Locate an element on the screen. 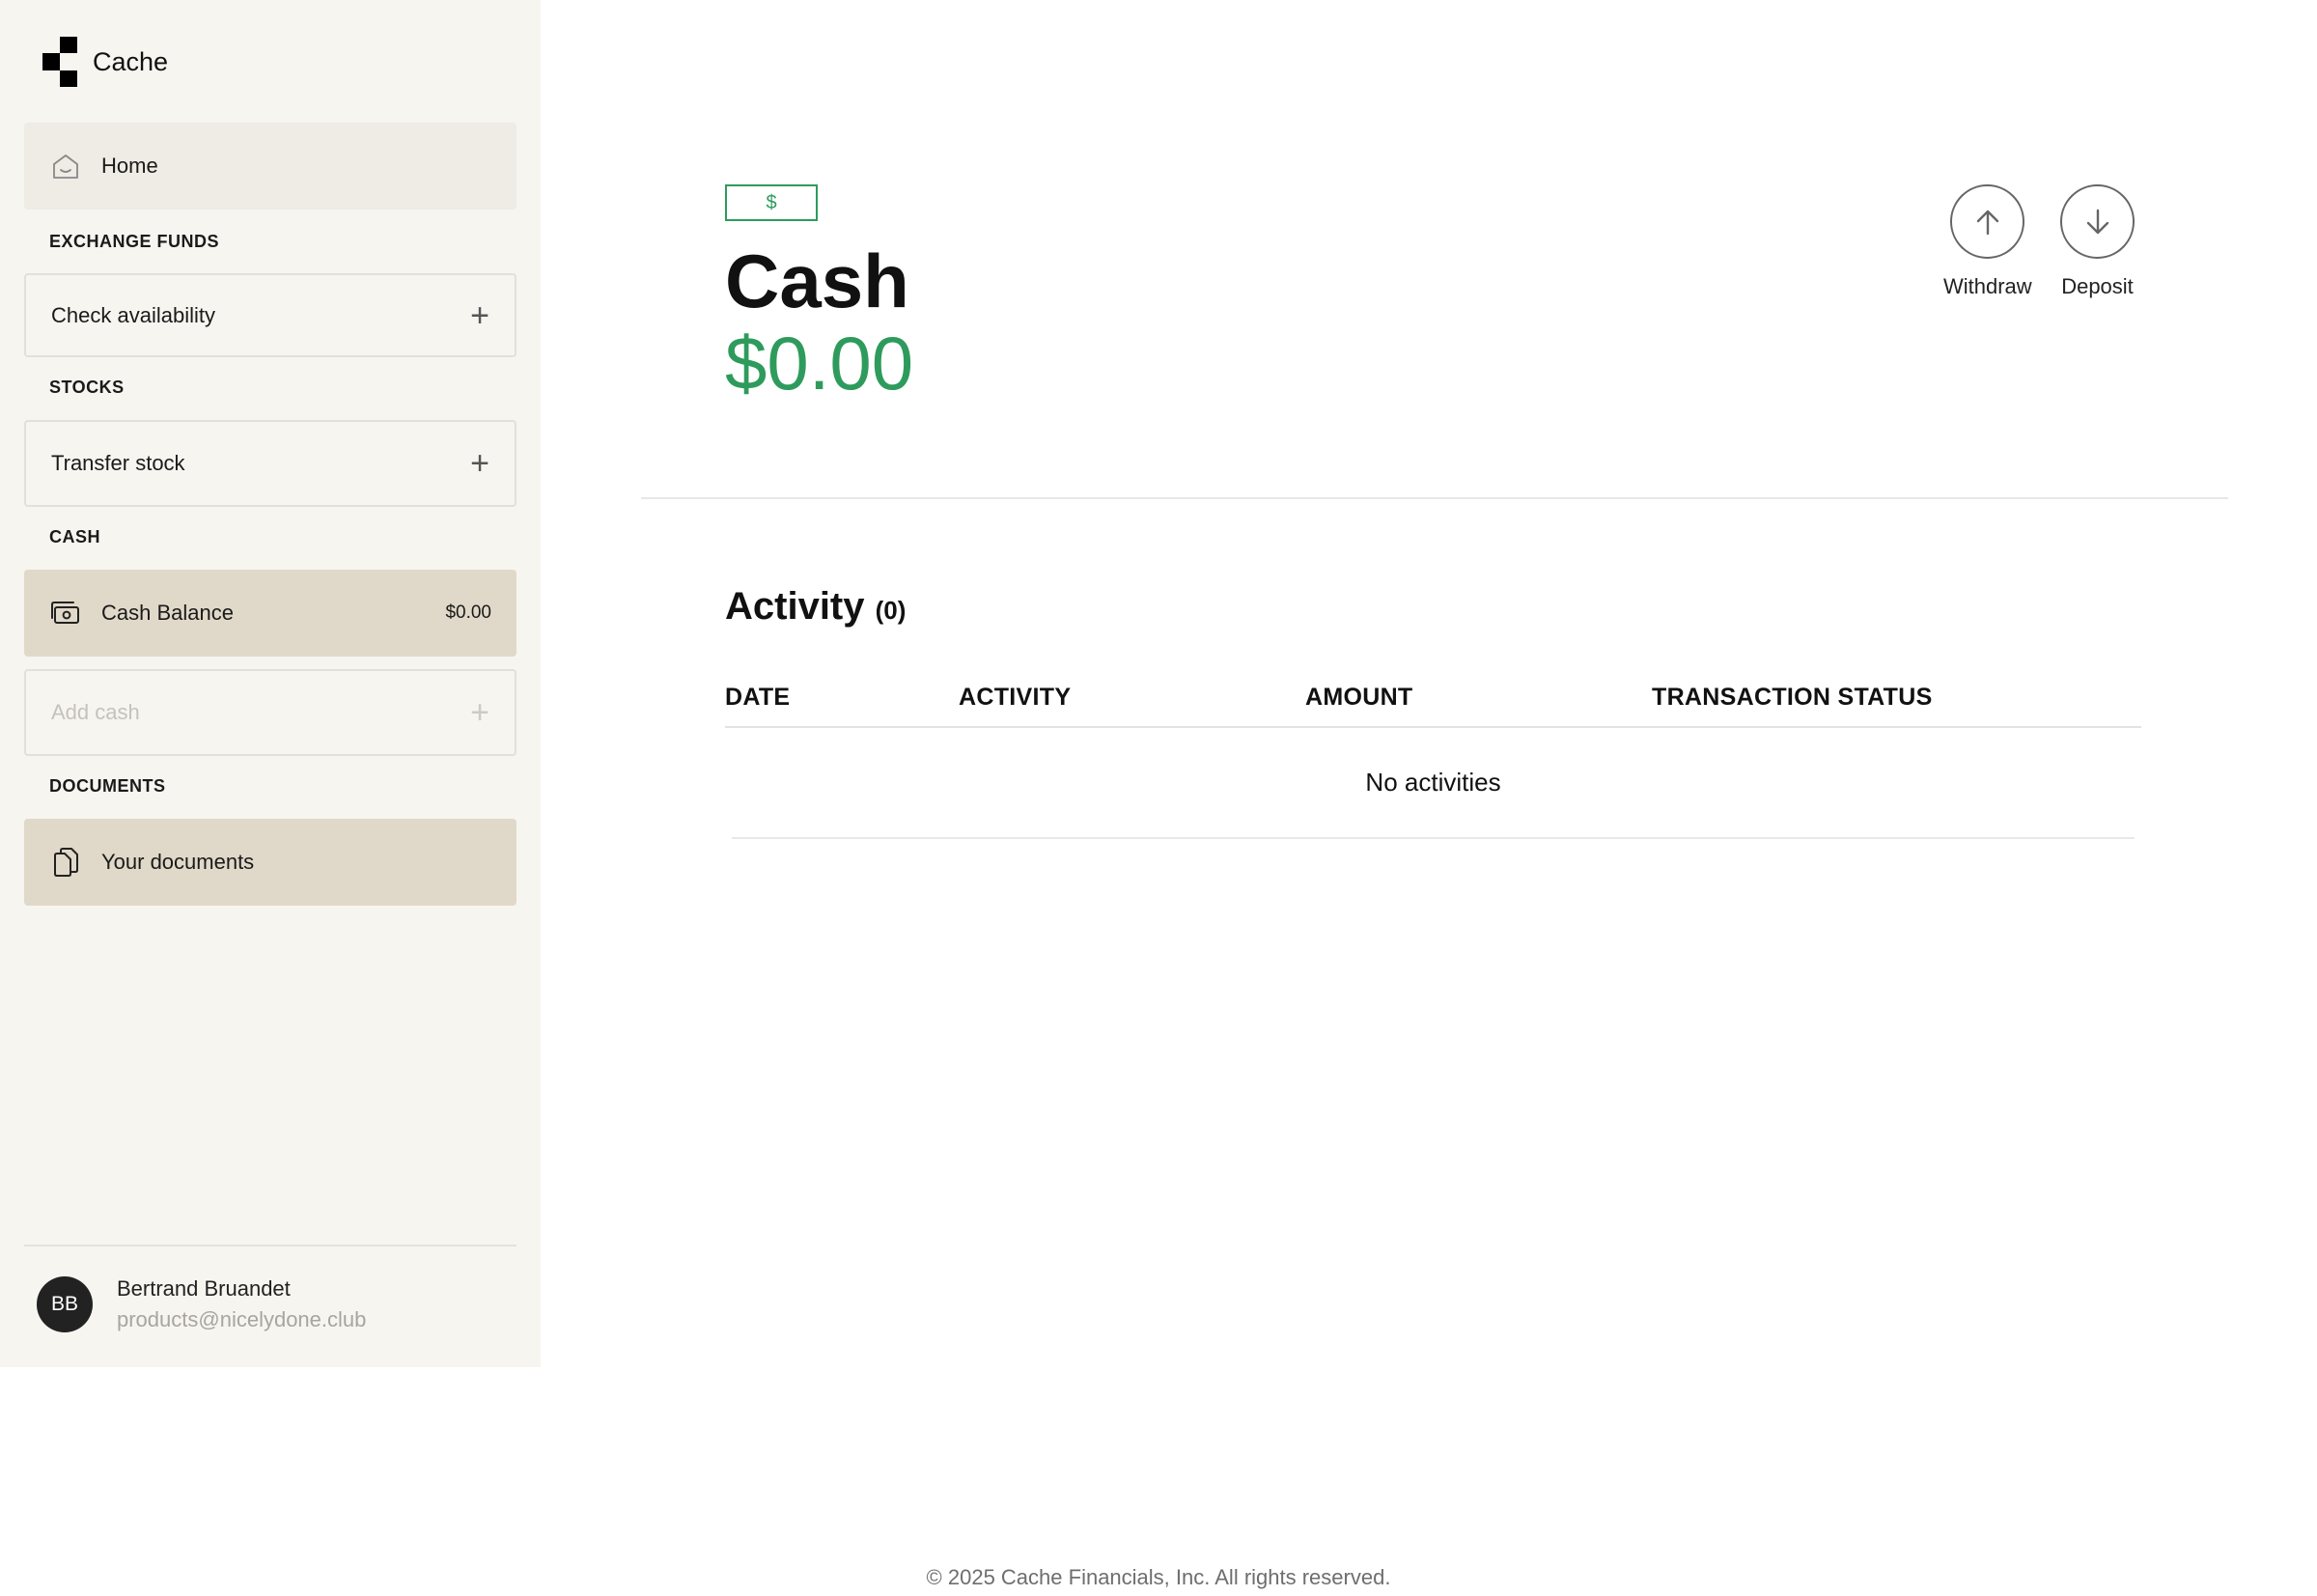 The image size is (2317, 1596). profile-email: products@nicelydone.club is located at coordinates (242, 1319).